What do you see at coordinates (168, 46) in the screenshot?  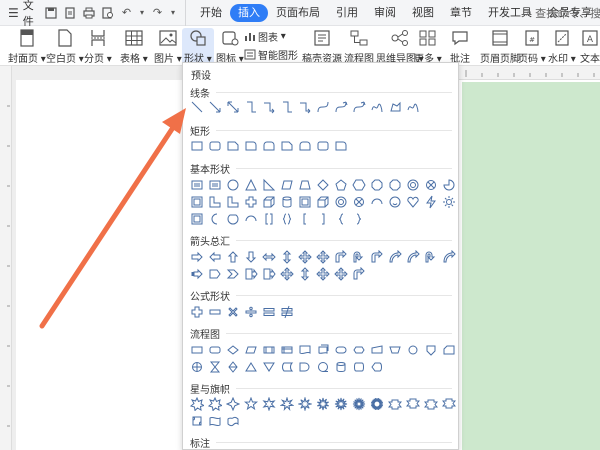 I see `picture-button: 图片 ▾` at bounding box center [168, 46].